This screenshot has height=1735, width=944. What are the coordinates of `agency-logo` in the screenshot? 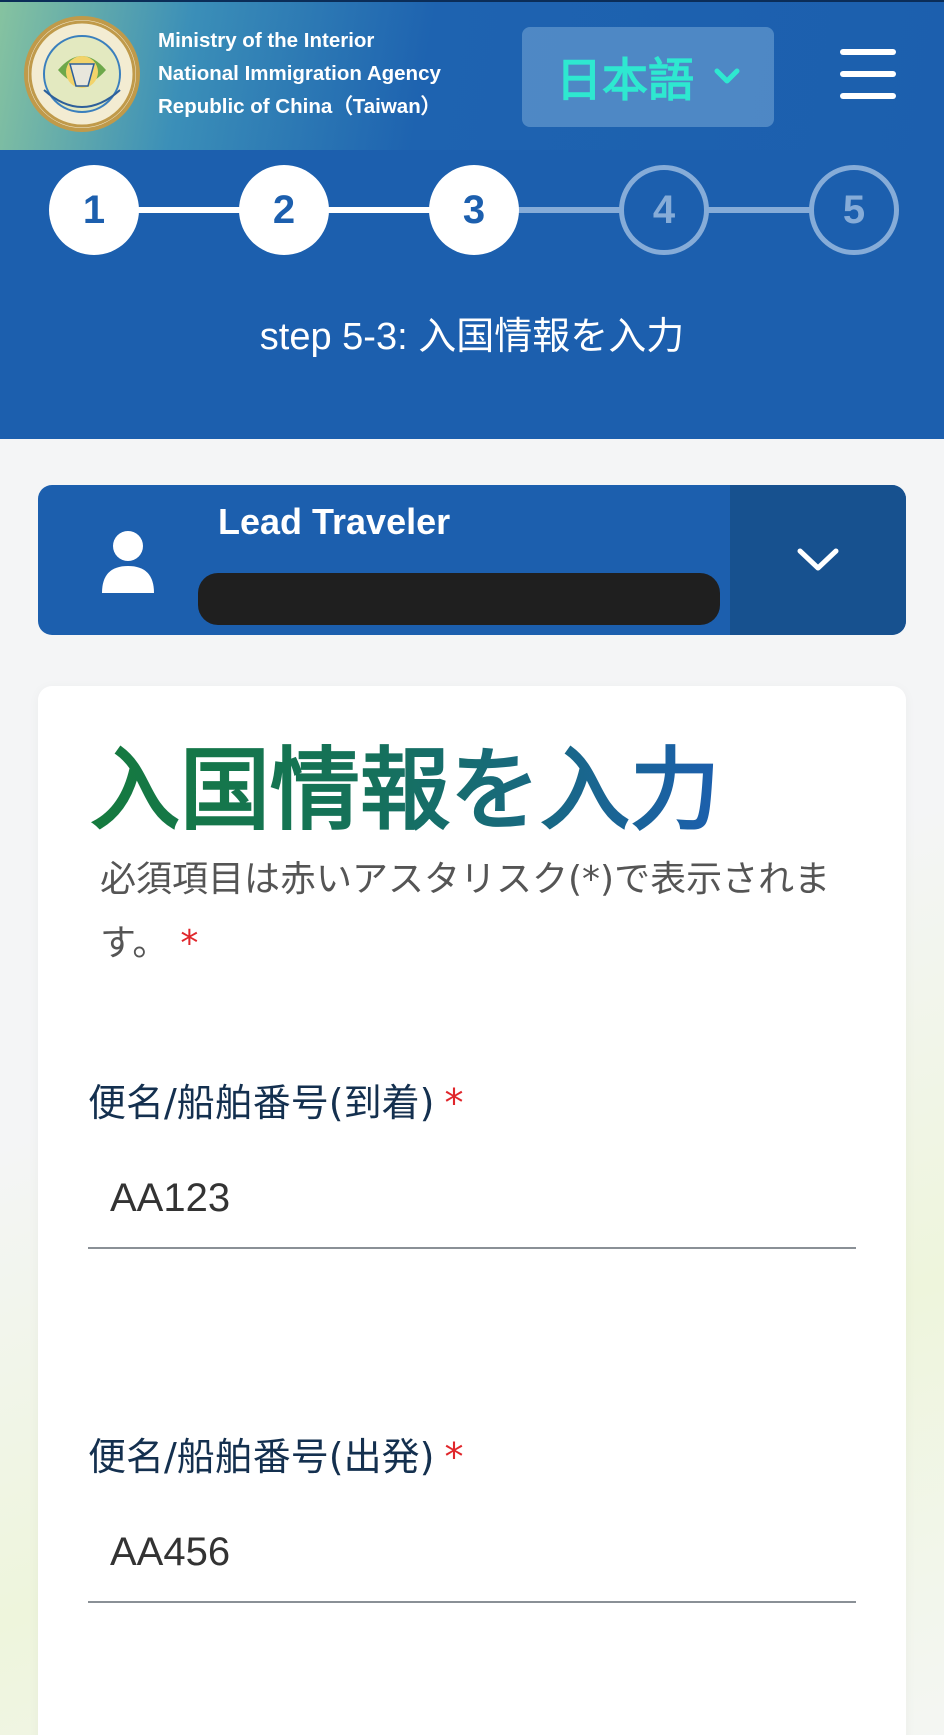 It's located at (82, 74).